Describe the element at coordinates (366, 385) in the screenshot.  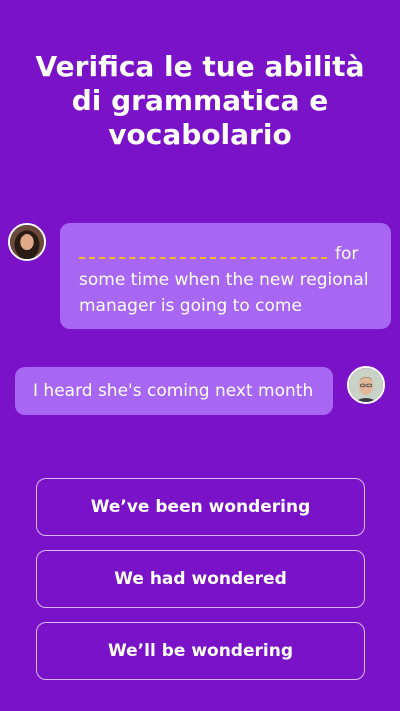
I see `avatar-man` at that location.